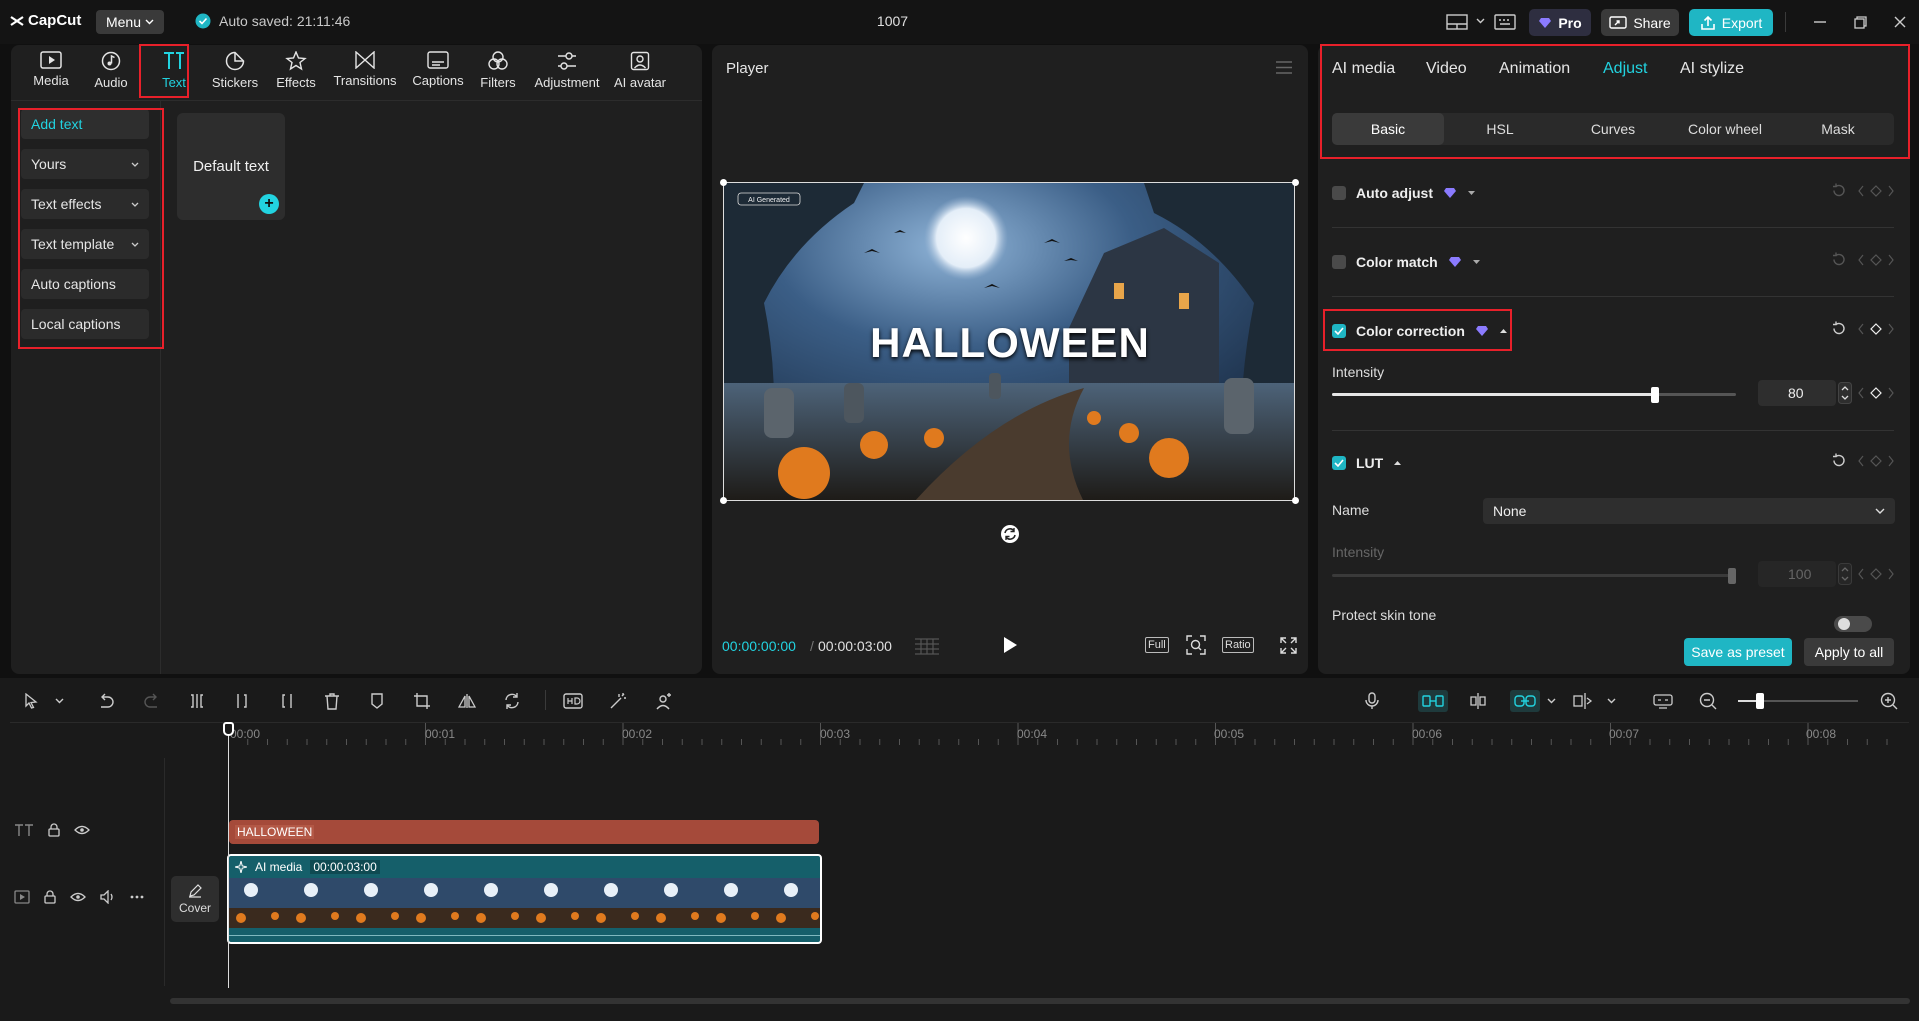  What do you see at coordinates (1157, 645) in the screenshot?
I see `full-quality-button: Full` at bounding box center [1157, 645].